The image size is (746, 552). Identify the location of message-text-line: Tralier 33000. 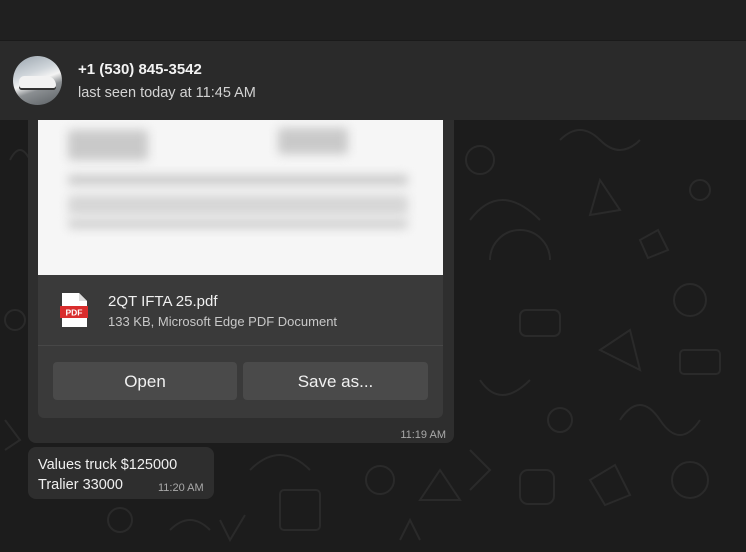
(80, 485).